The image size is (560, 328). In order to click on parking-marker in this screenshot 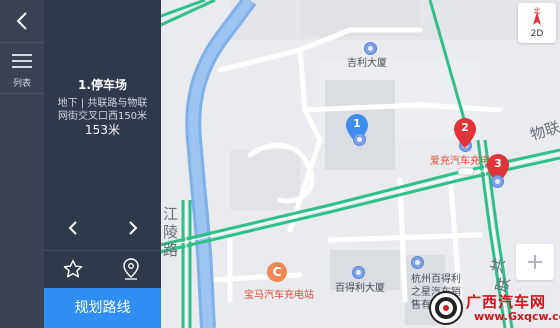, I will do `click(359, 139)`.